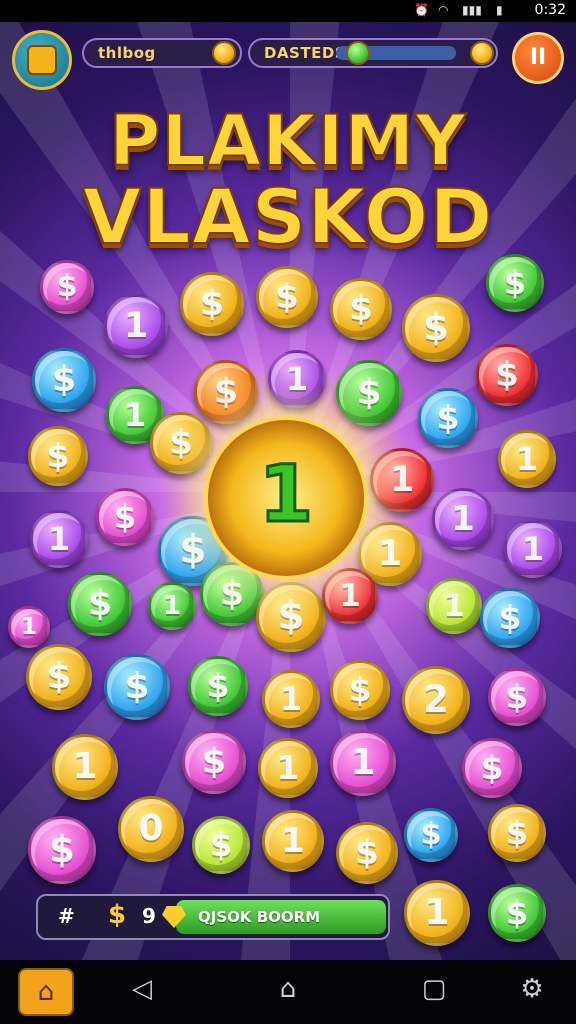 Image resolution: width=576 pixels, height=1024 pixels. What do you see at coordinates (127, 53) in the screenshot?
I see `score-label: thlbog` at bounding box center [127, 53].